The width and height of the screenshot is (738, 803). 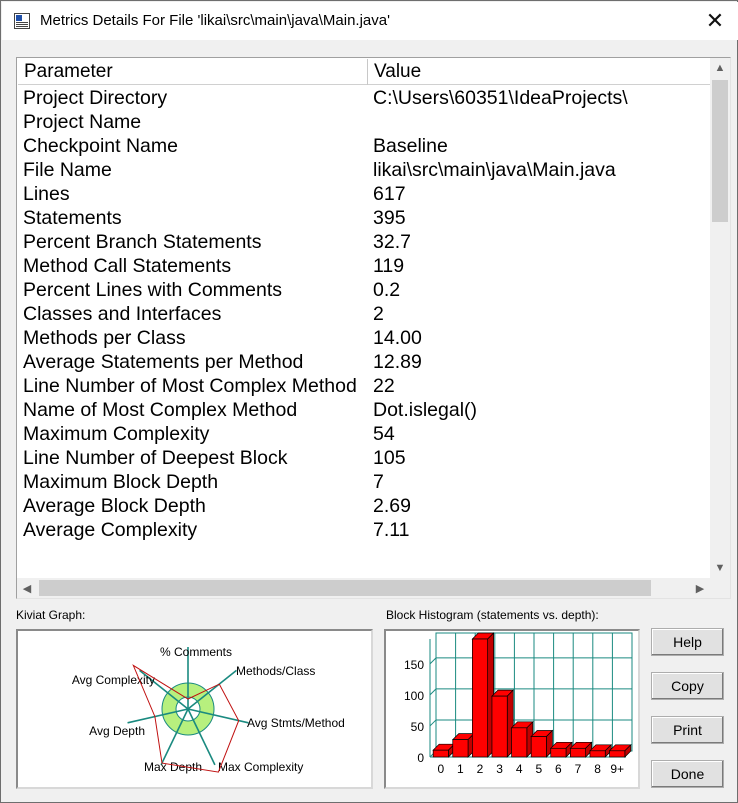 What do you see at coordinates (196, 652) in the screenshot?
I see `kiviat-axis-label: % Comments` at bounding box center [196, 652].